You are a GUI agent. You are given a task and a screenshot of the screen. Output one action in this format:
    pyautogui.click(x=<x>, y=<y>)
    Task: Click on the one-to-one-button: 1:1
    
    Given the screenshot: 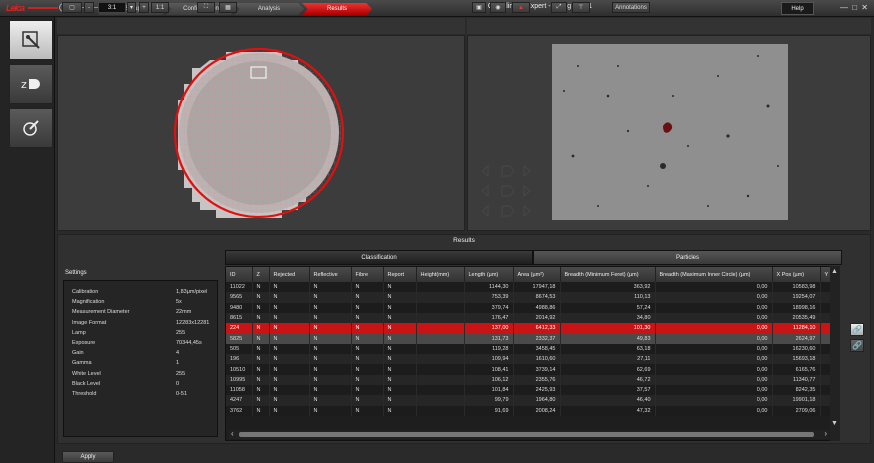 What is the action you would take?
    pyautogui.click(x=160, y=7)
    